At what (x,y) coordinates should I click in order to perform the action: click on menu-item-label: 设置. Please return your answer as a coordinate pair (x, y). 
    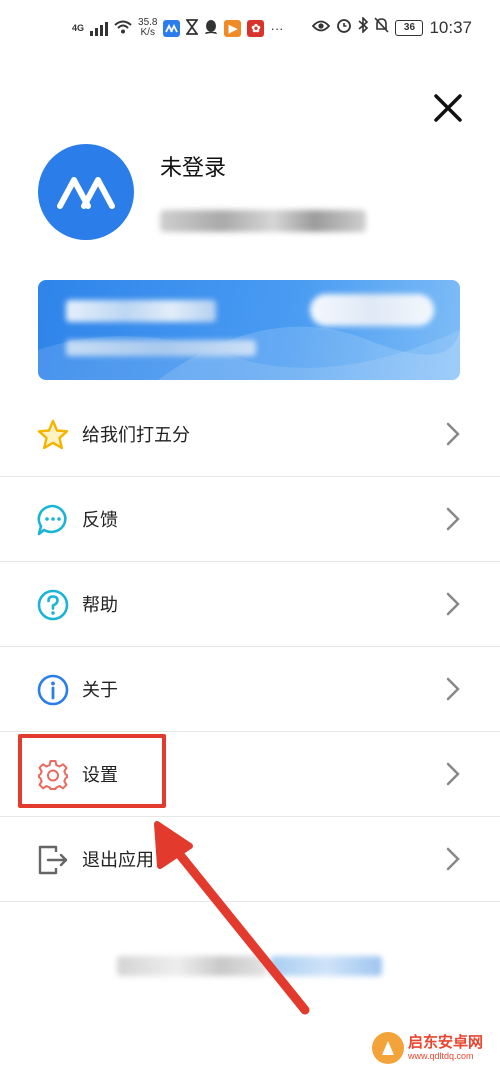
    Looking at the image, I should click on (100, 775).